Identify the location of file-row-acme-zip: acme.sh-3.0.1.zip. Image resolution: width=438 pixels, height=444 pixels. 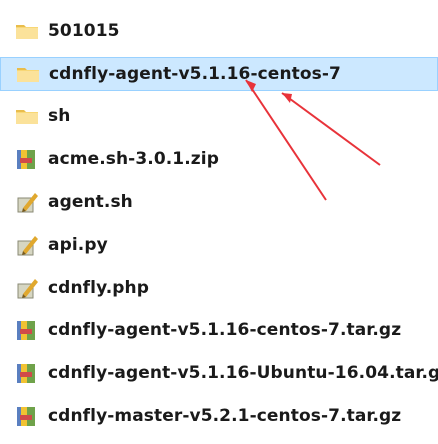
(219, 159).